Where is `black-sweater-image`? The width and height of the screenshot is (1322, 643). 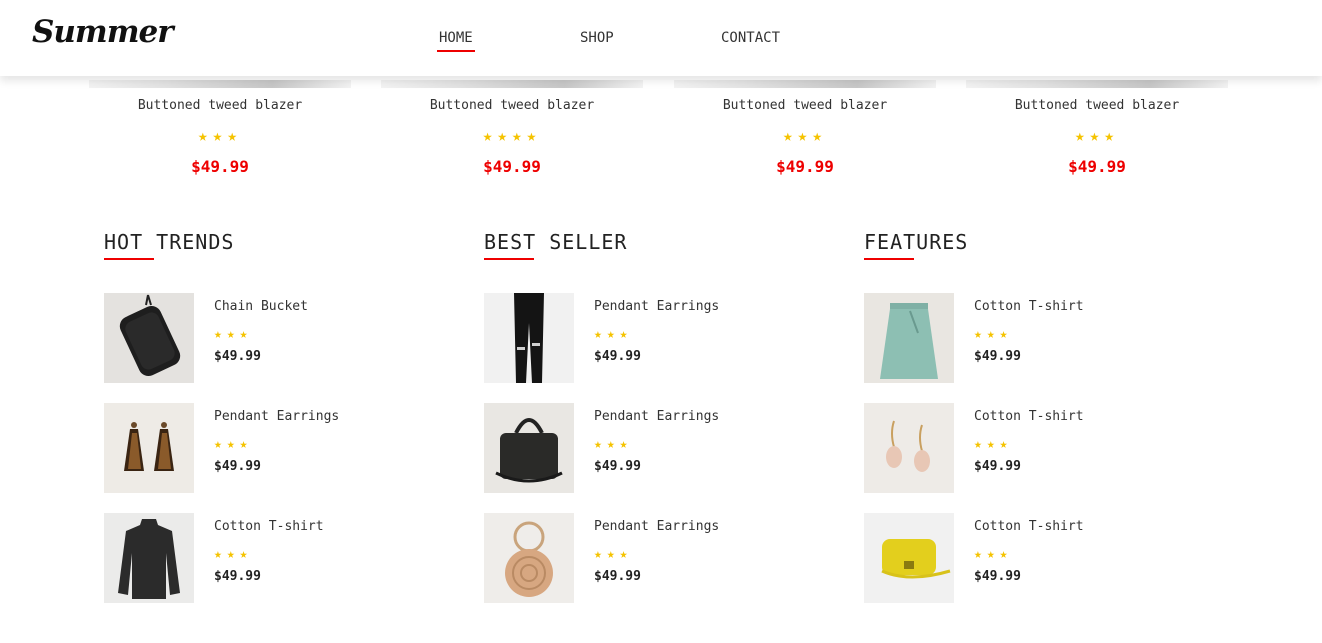
black-sweater-image is located at coordinates (149, 558).